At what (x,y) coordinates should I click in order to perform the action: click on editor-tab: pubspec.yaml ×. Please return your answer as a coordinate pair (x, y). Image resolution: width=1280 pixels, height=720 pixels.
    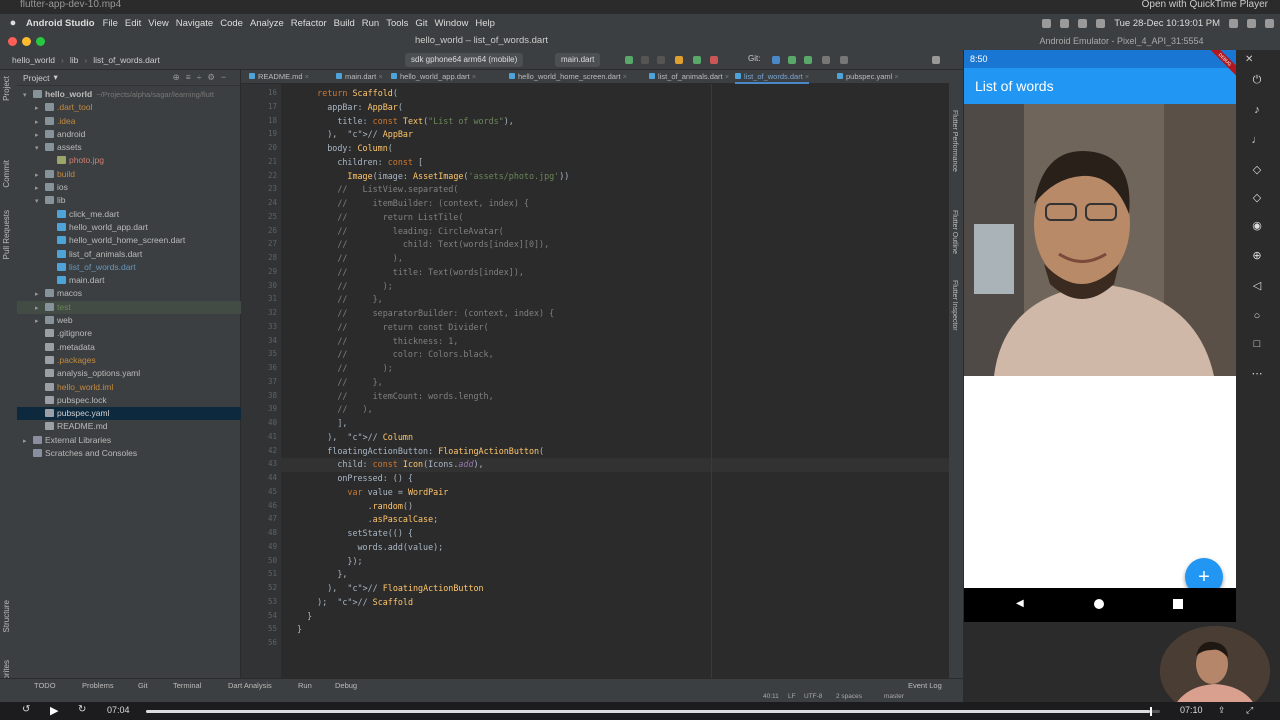
    Looking at the image, I should click on (868, 77).